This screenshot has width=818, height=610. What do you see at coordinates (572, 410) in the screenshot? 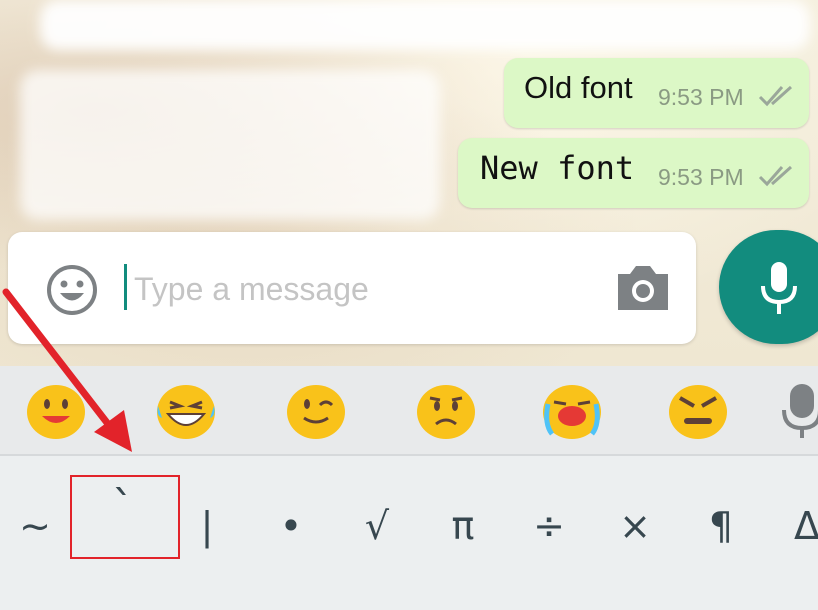
I see `loudly-crying-face-icon` at bounding box center [572, 410].